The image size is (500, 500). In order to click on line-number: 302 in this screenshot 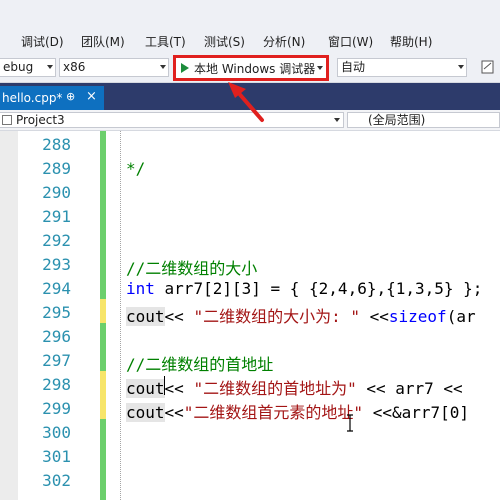, I will do `click(56, 480)`.